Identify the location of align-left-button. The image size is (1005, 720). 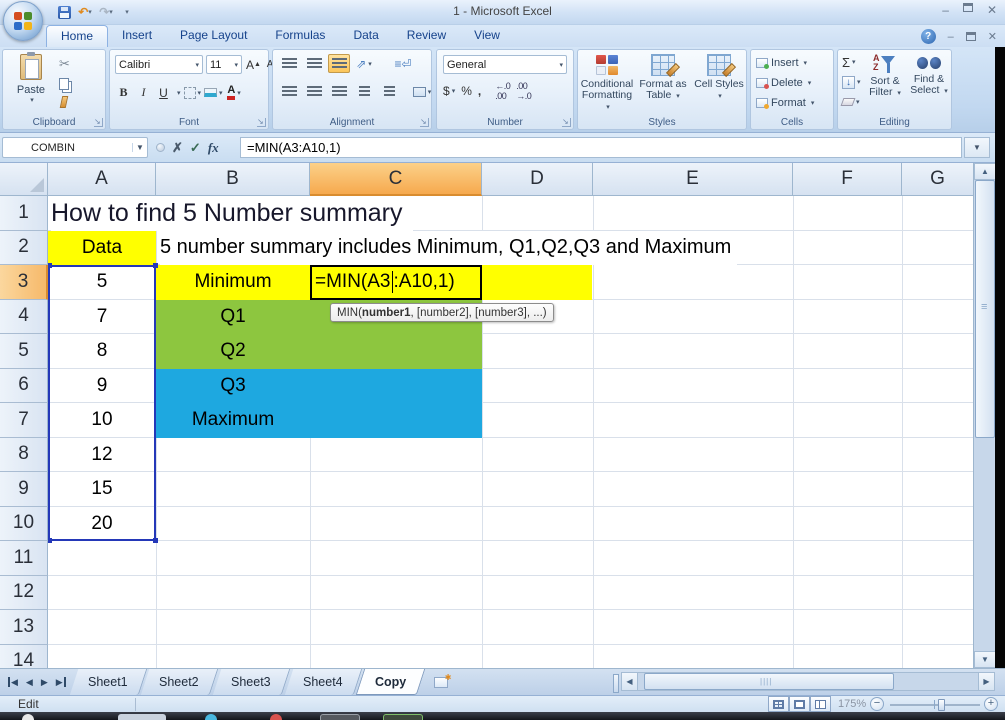
(289, 91).